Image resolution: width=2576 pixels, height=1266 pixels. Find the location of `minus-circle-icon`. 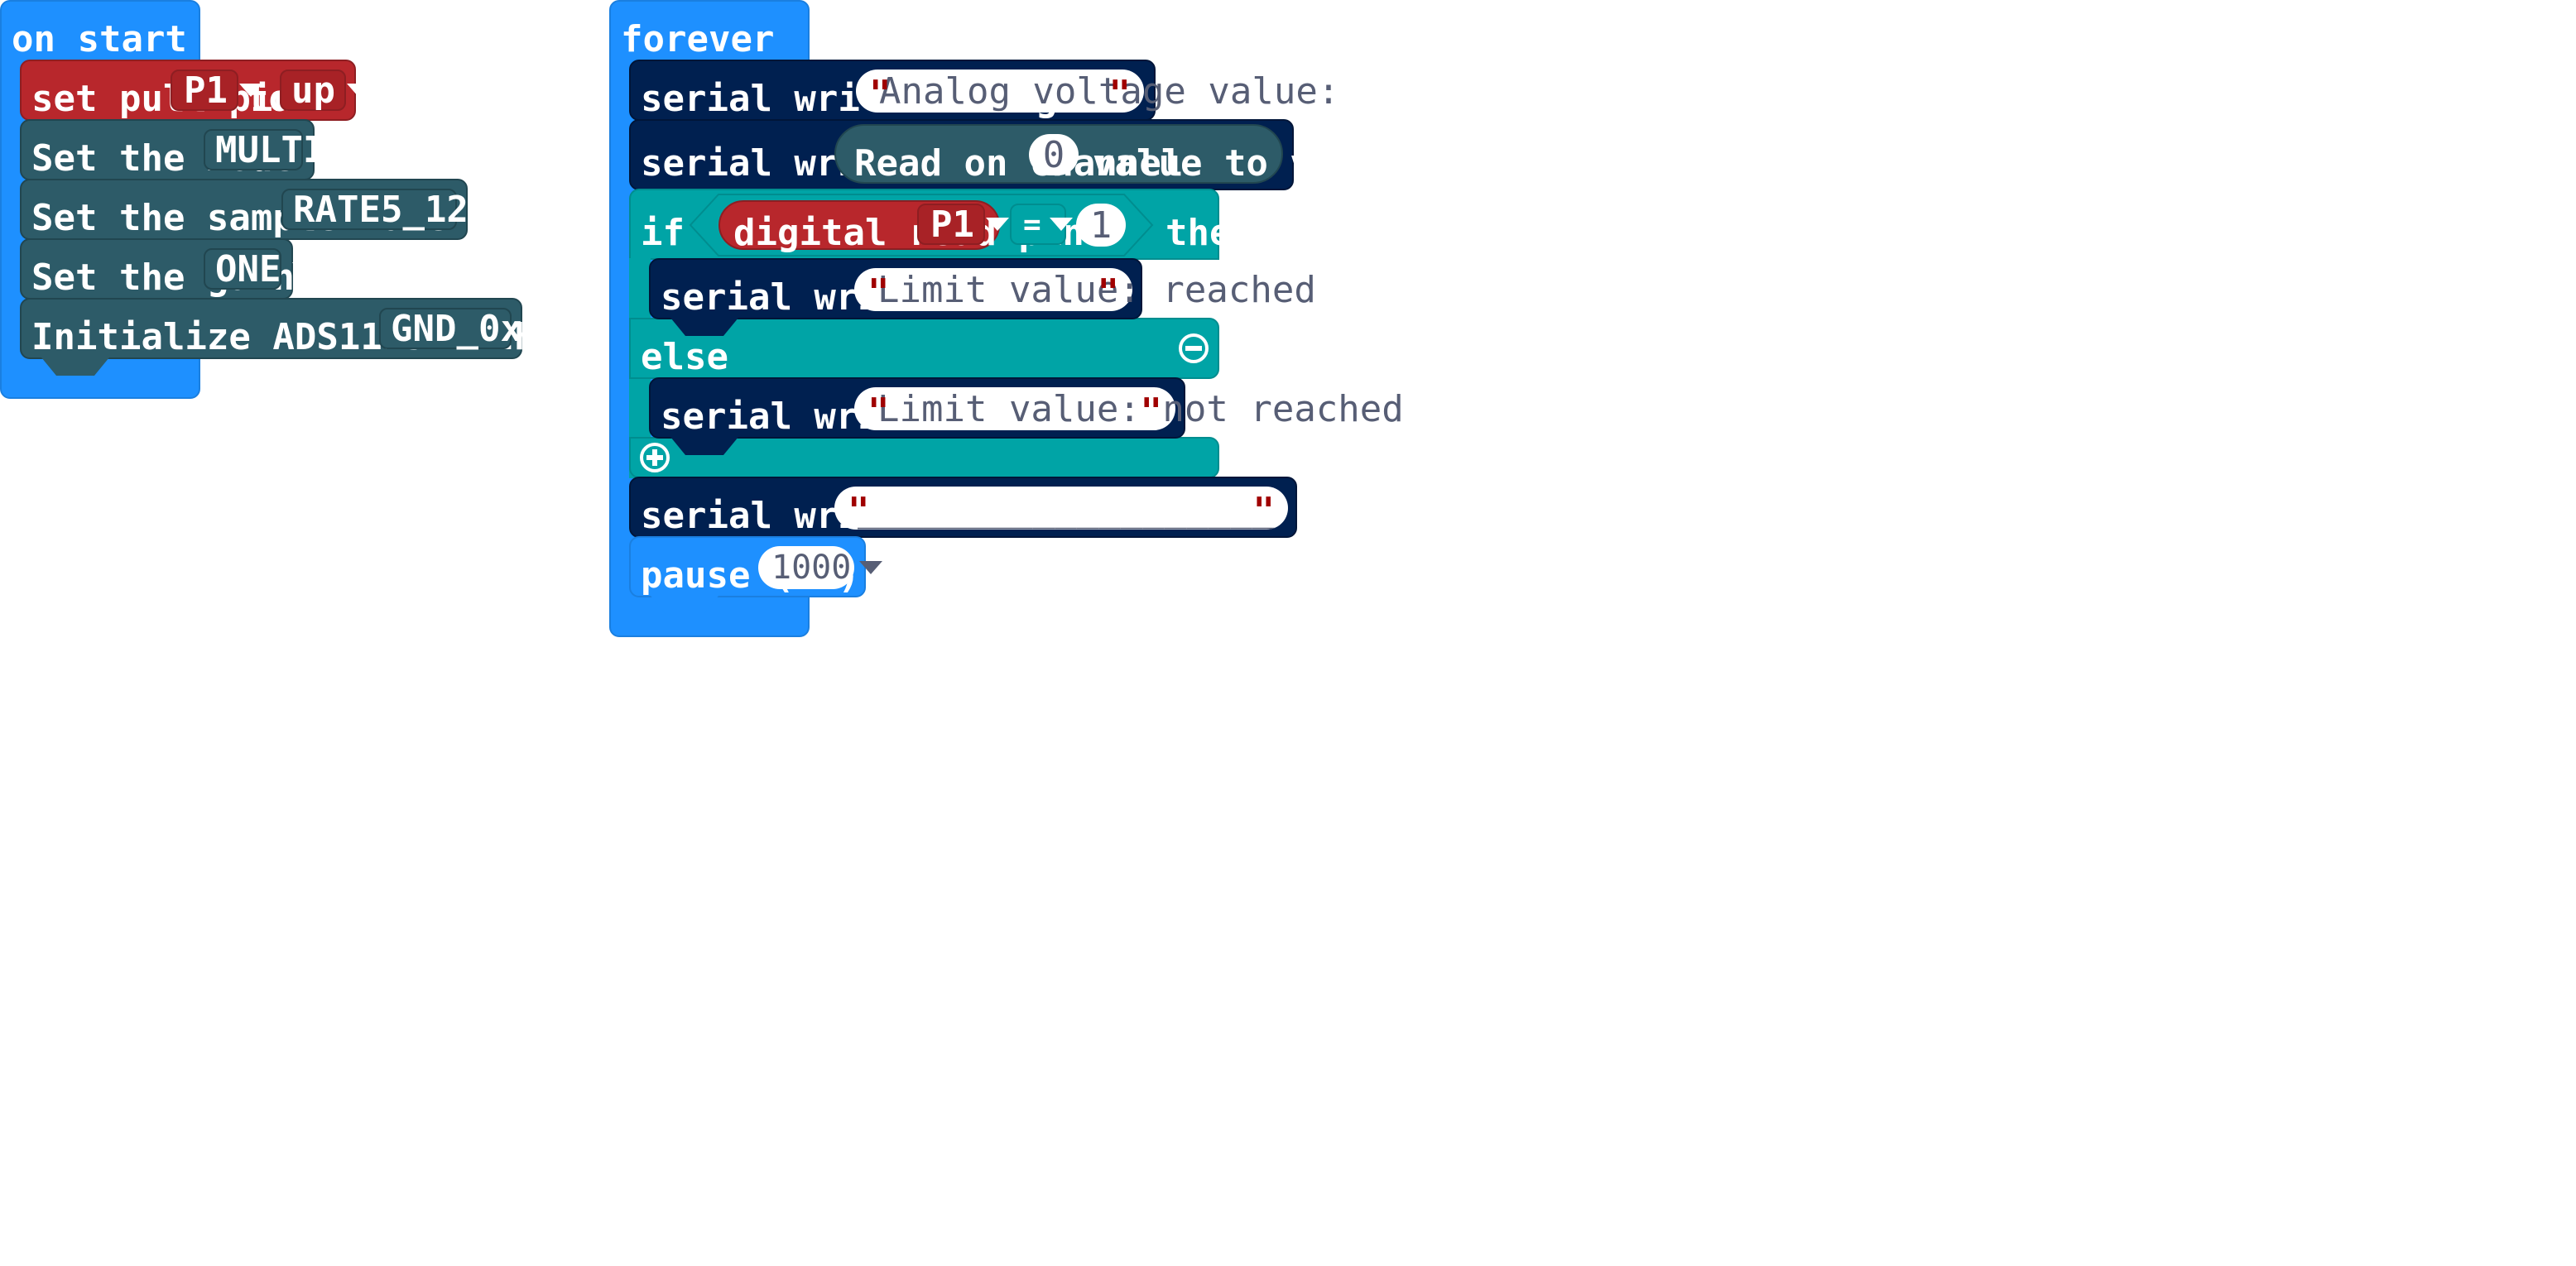

minus-circle-icon is located at coordinates (1193, 348).